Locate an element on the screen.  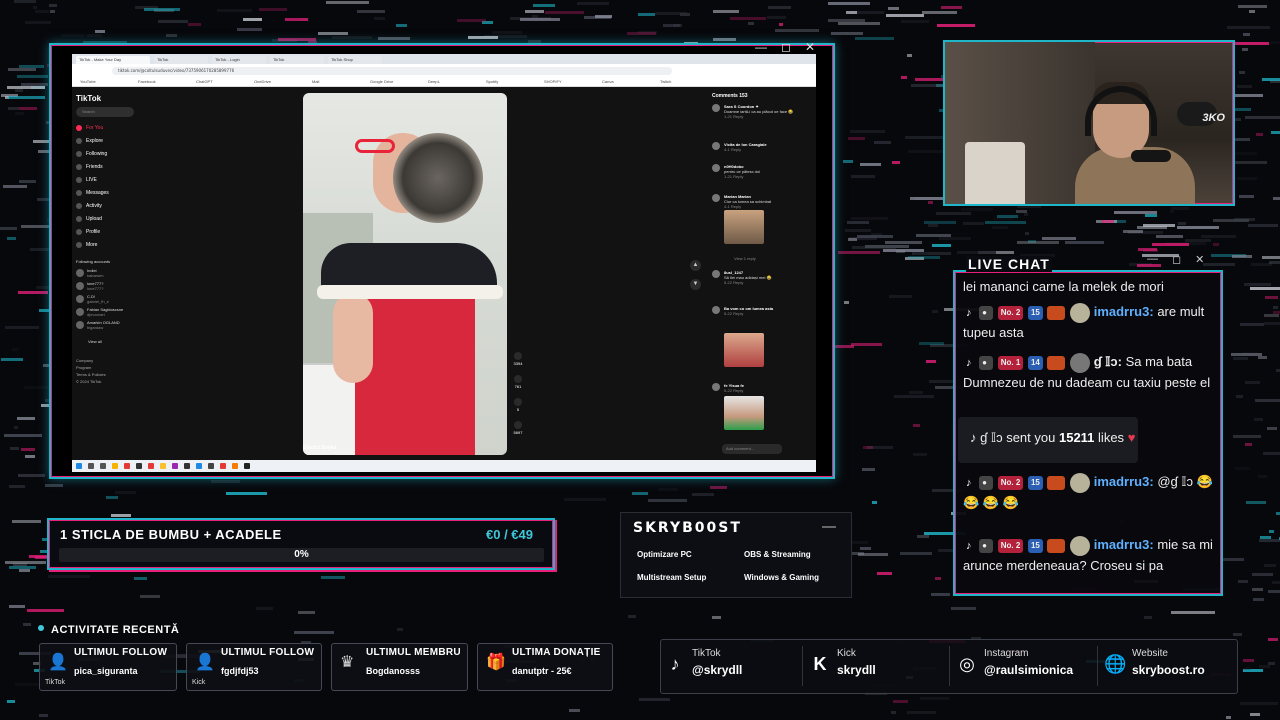
footer-link: Program is located at coordinates (83, 367).